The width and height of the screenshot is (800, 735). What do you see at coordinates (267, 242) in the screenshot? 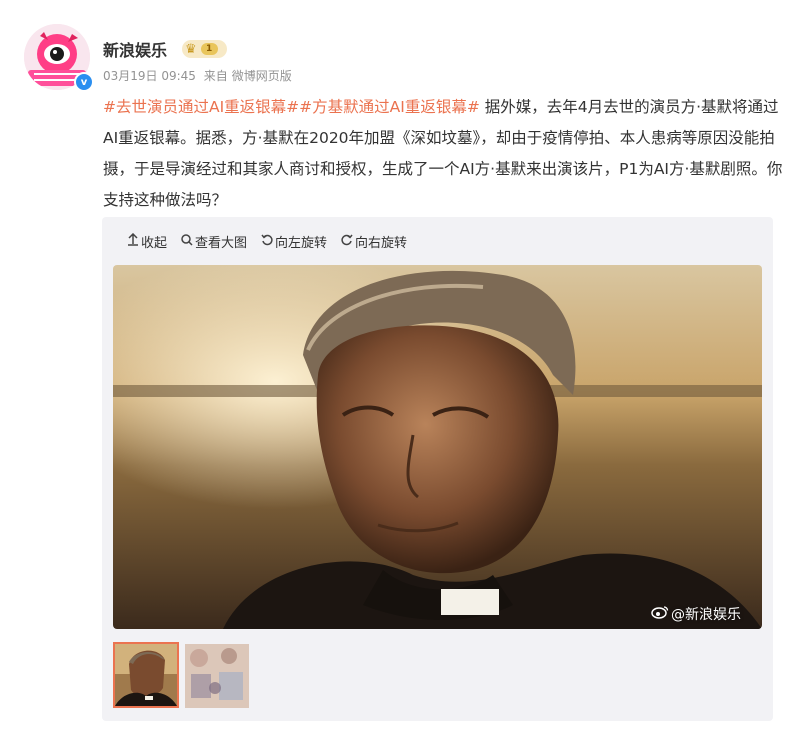
I see `rotate-left-icon` at bounding box center [267, 242].